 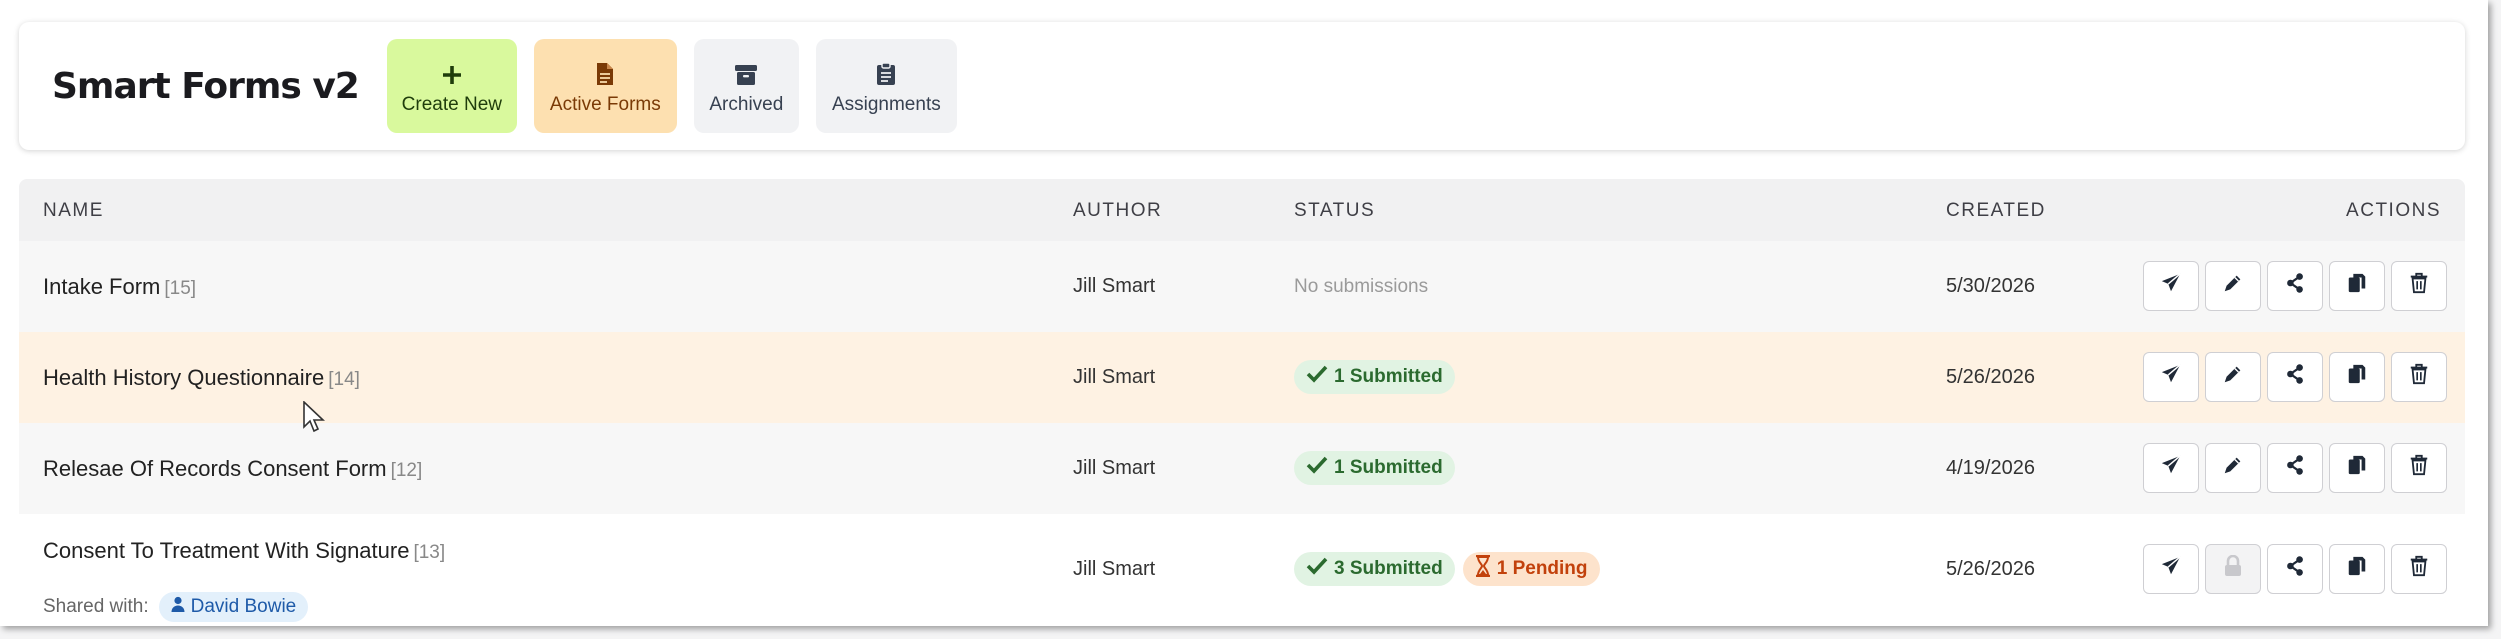 I want to click on edit-locked-button, so click(x=2233, y=569).